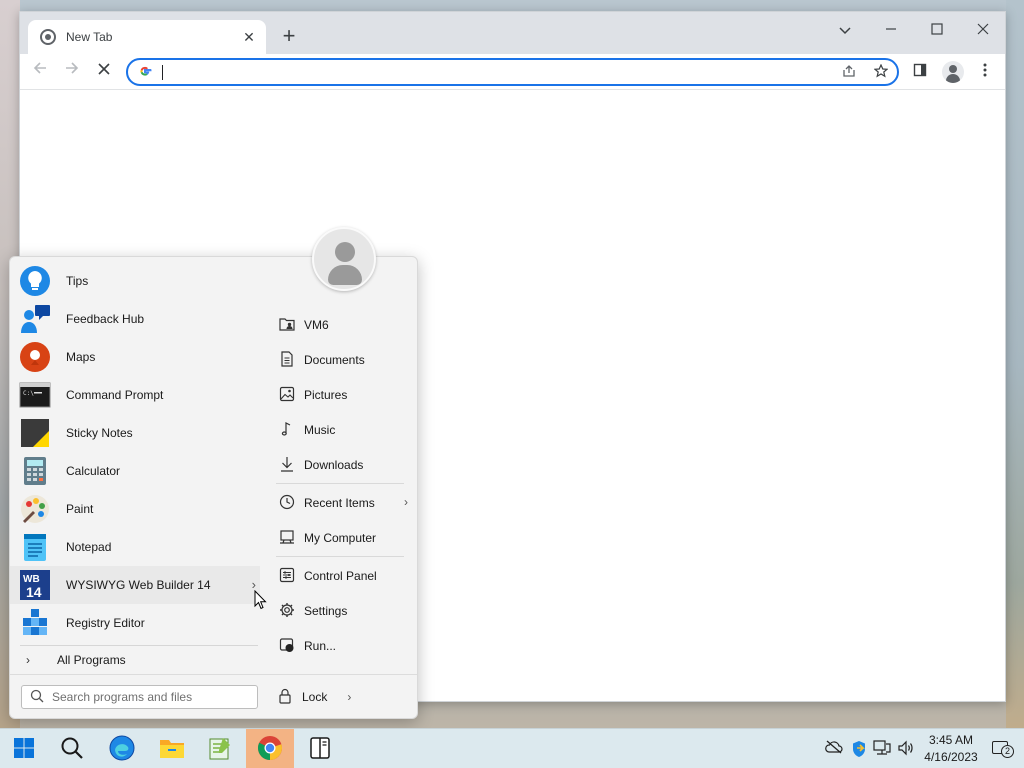 The image size is (1024, 768). Describe the element at coordinates (289, 36) in the screenshot. I see `new-tab-button: +` at that location.